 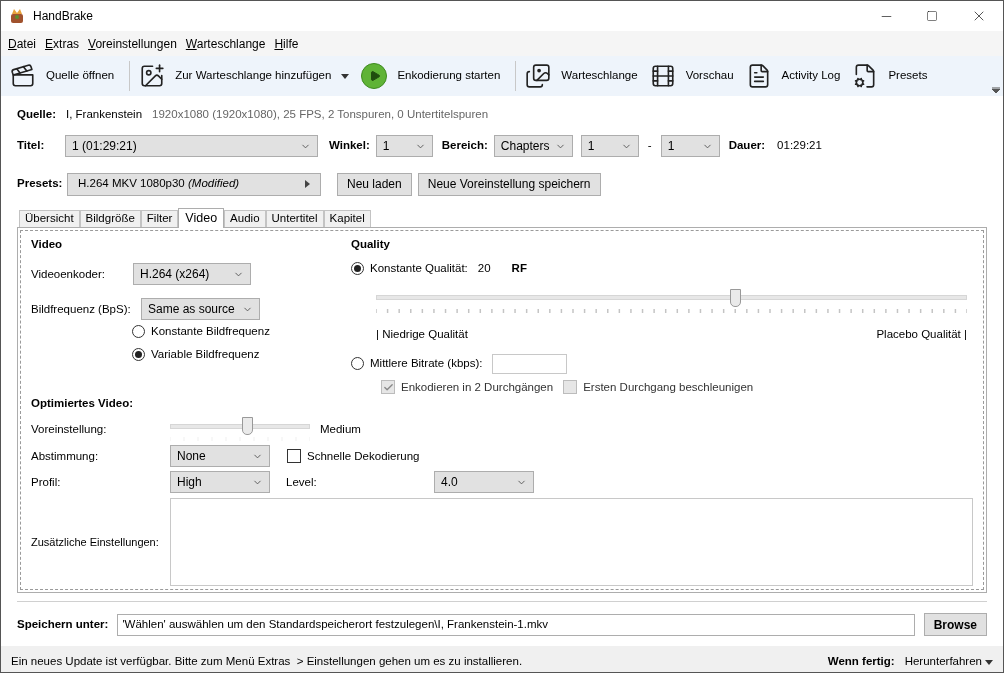 I want to click on push-button: Neue Voreinstellung speichern, so click(x=509, y=184).